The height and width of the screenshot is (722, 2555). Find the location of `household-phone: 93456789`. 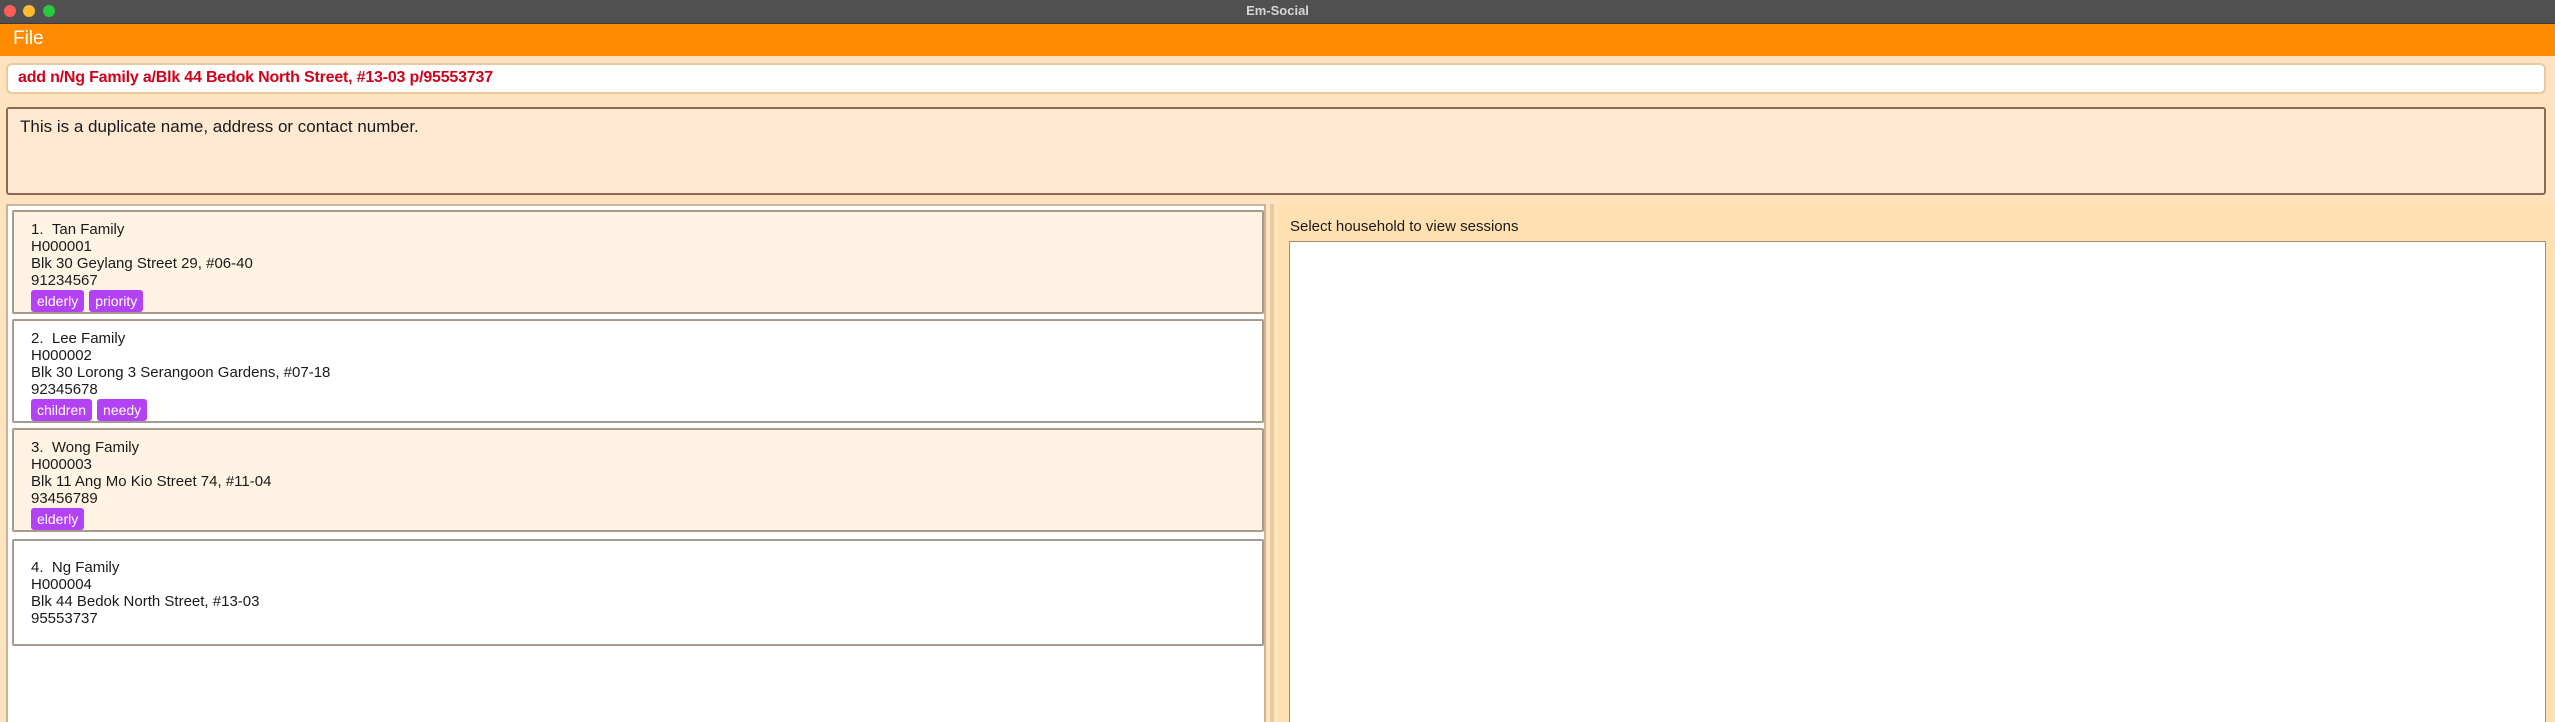

household-phone: 93456789 is located at coordinates (64, 498).